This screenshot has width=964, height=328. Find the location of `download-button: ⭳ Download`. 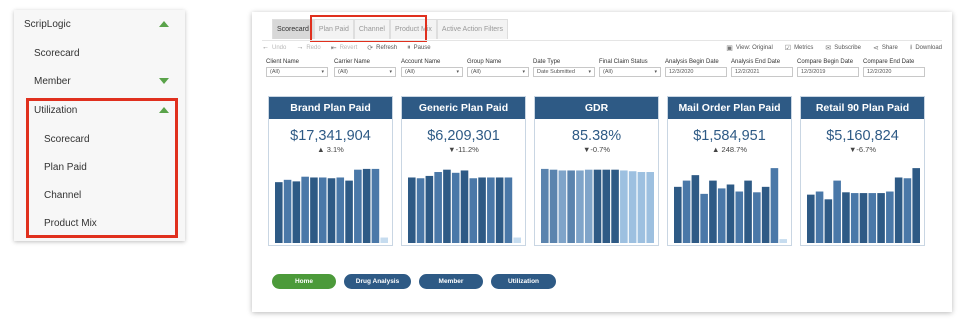

download-button: ⭳ Download is located at coordinates (926, 48).